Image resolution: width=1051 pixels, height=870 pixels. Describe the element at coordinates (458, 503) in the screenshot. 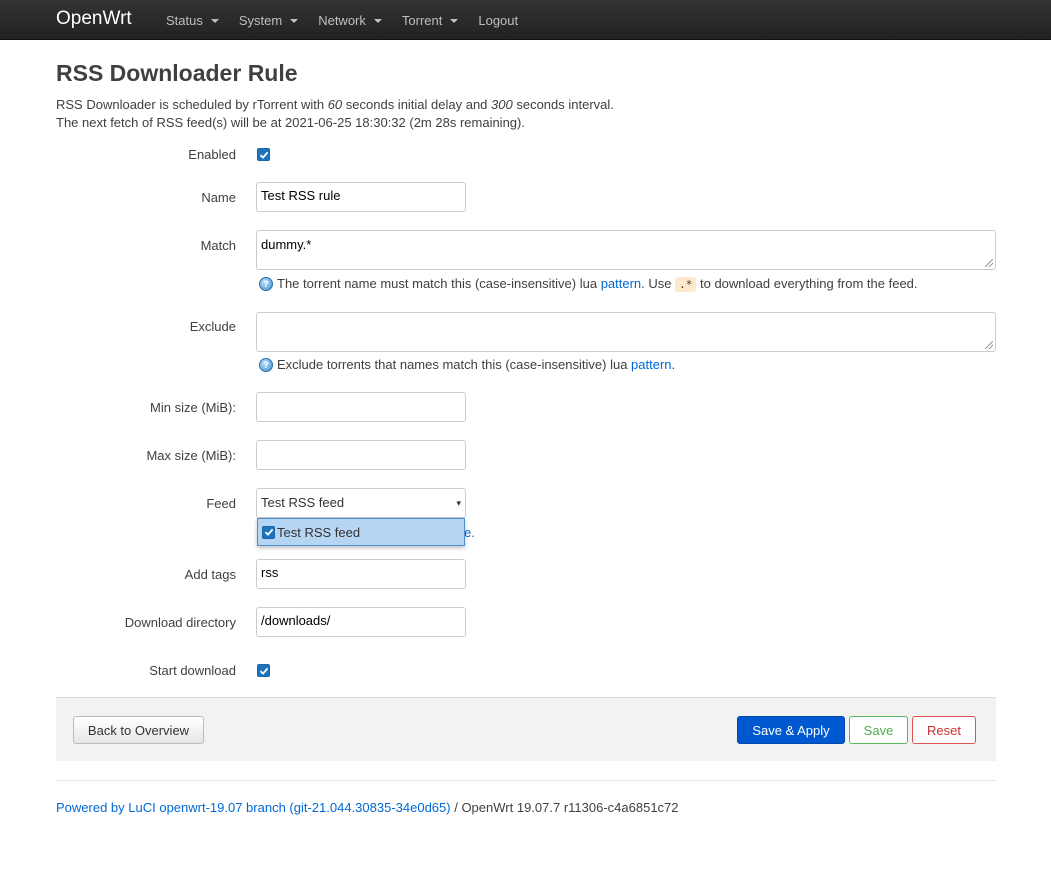

I see `dropdown-arrow-icon: ▾` at that location.